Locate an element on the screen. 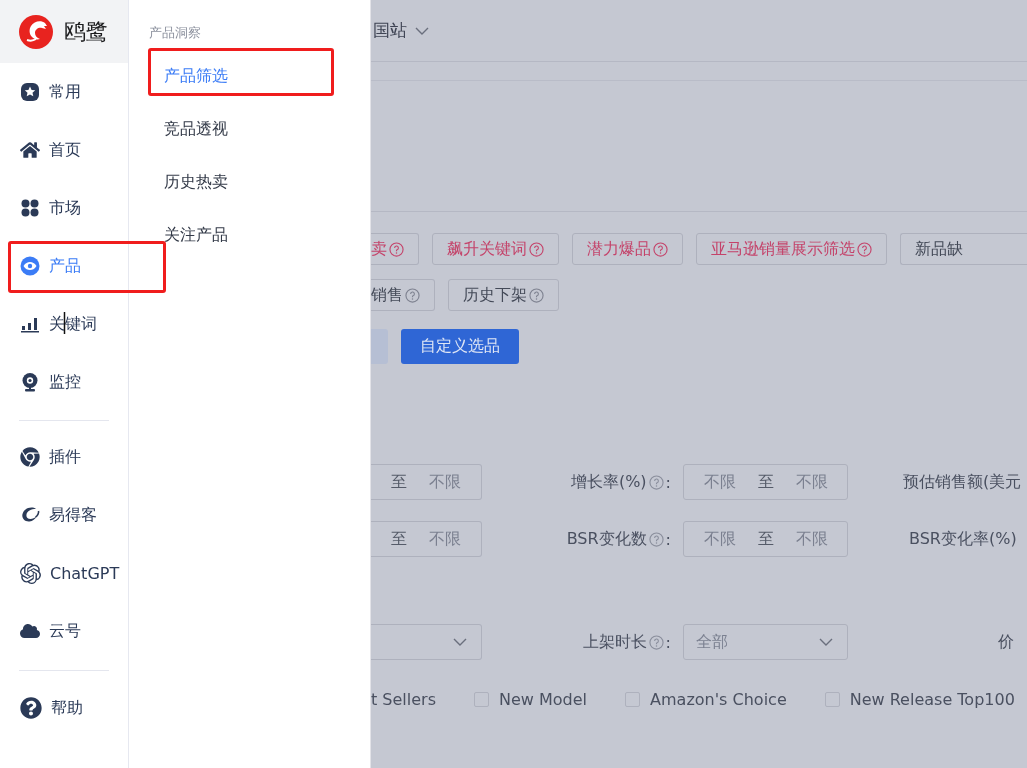 The width and height of the screenshot is (1027, 768). button-edge is located at coordinates (379, 346).